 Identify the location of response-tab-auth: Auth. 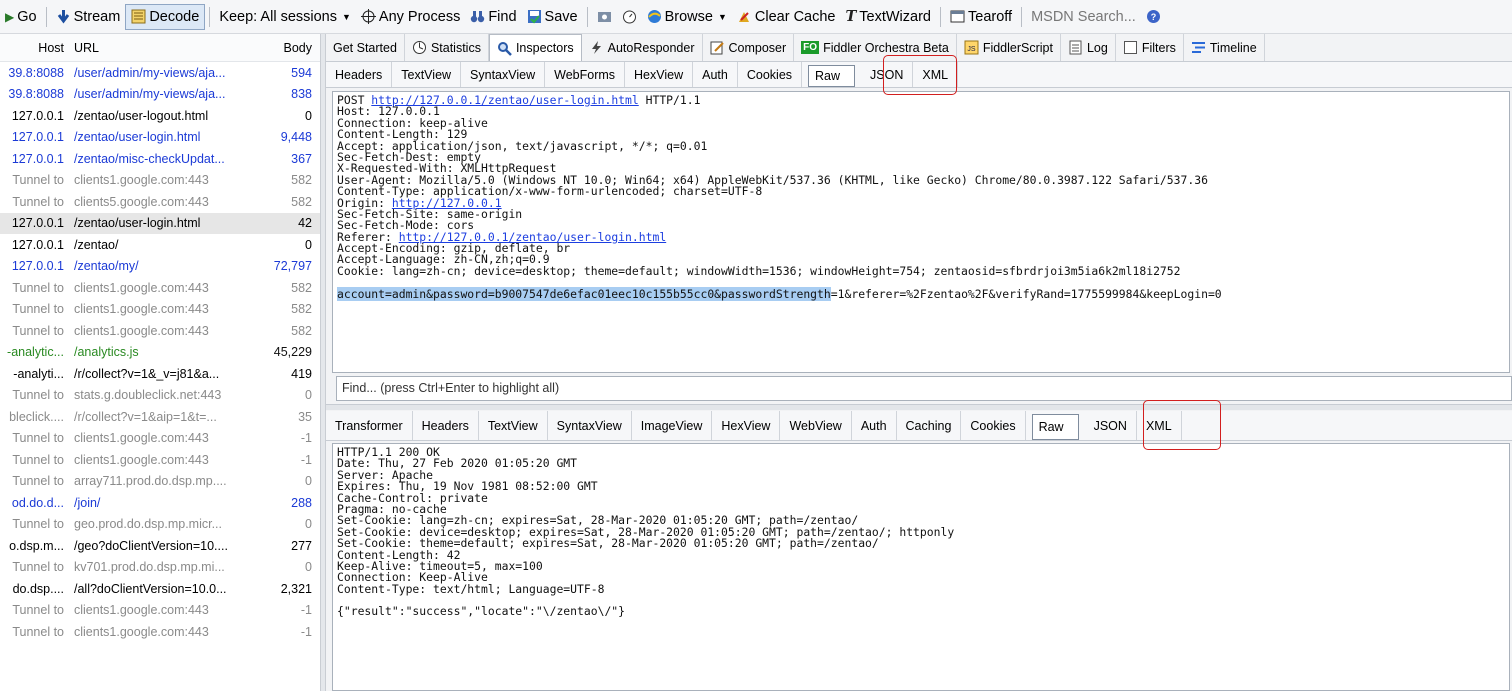
(874, 425).